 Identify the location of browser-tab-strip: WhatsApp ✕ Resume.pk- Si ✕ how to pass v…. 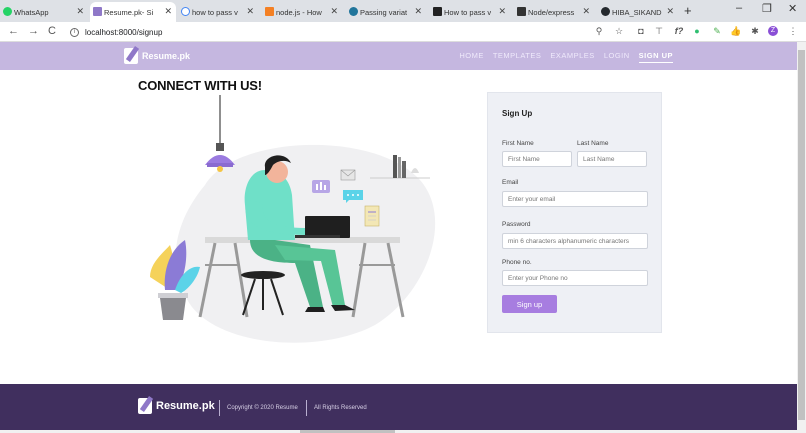
(403, 11).